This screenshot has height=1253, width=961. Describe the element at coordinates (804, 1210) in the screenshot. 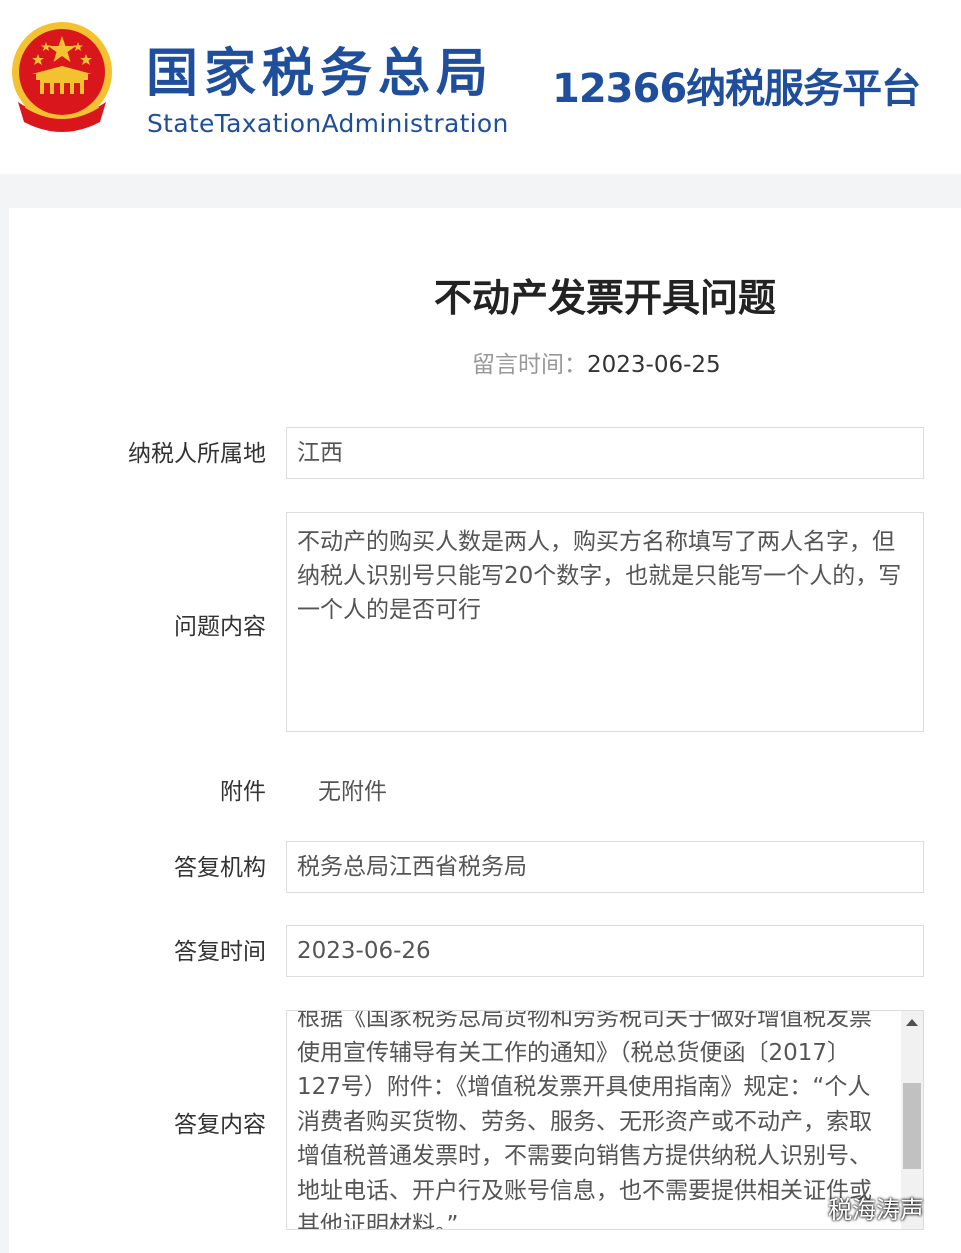

I see `wechat-icon` at that location.